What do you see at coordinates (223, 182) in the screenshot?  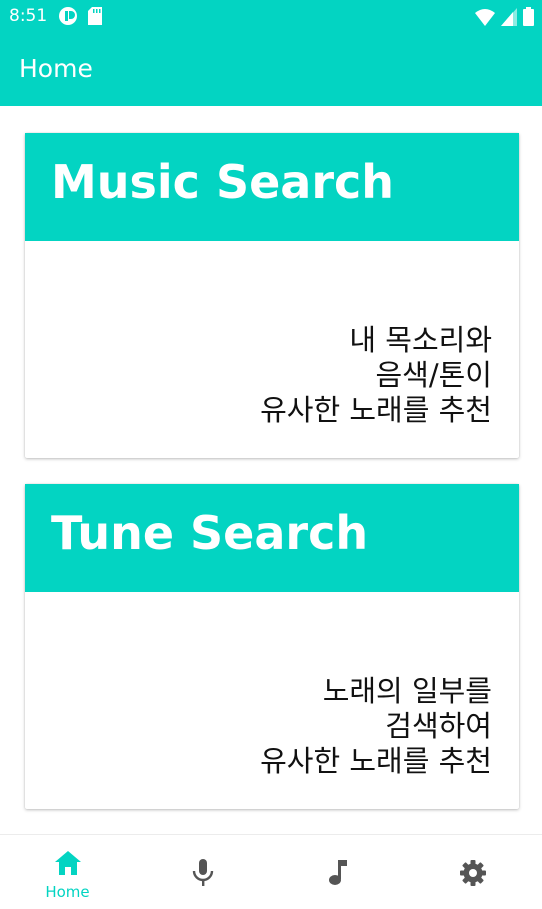 I see `card-title: Music Search` at bounding box center [223, 182].